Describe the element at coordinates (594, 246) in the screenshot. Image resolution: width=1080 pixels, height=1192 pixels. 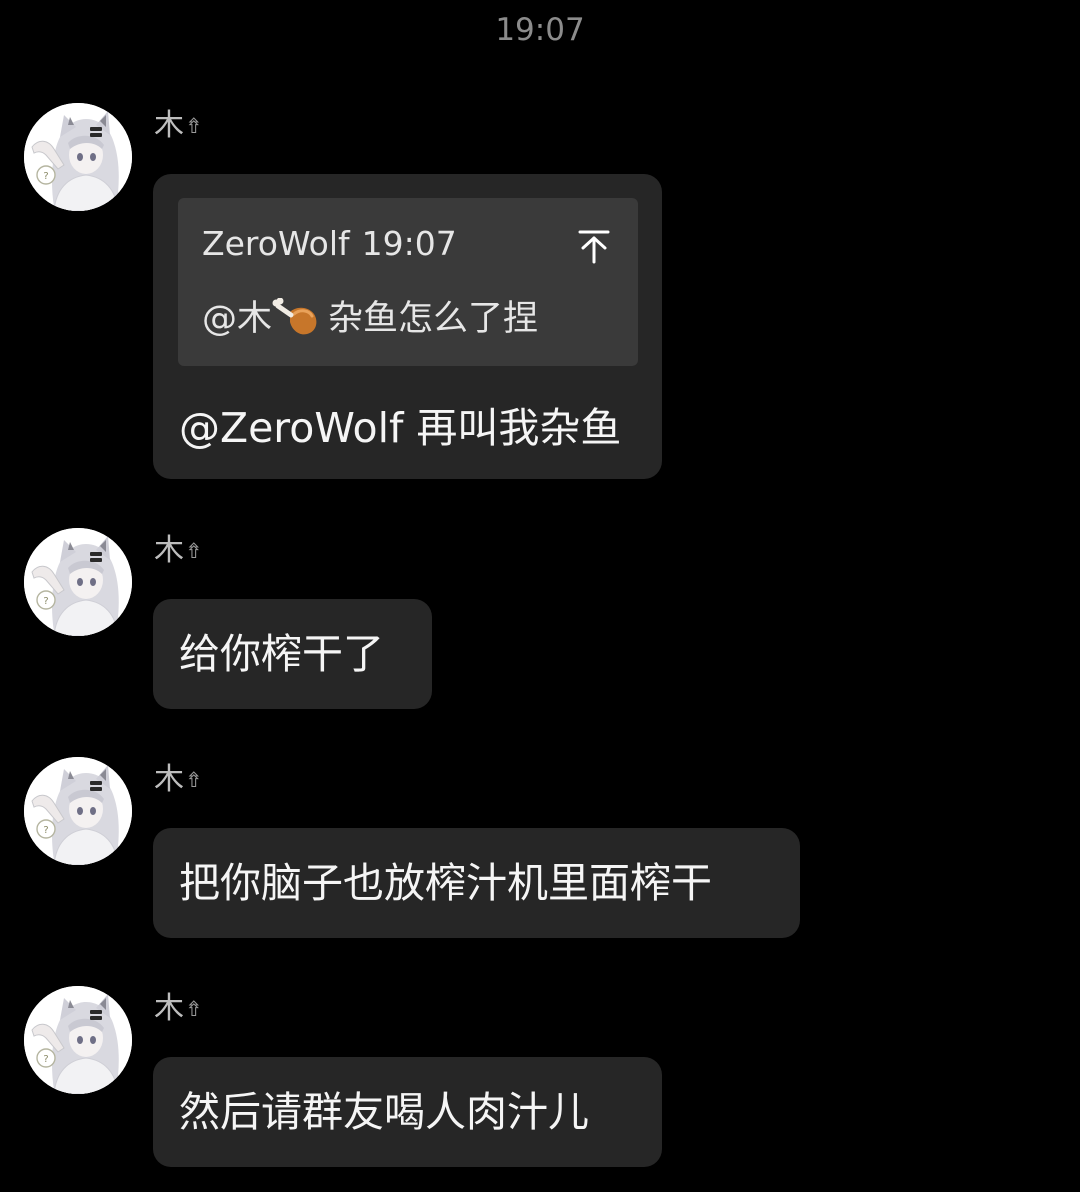
I see `jump-to-message-icon` at that location.